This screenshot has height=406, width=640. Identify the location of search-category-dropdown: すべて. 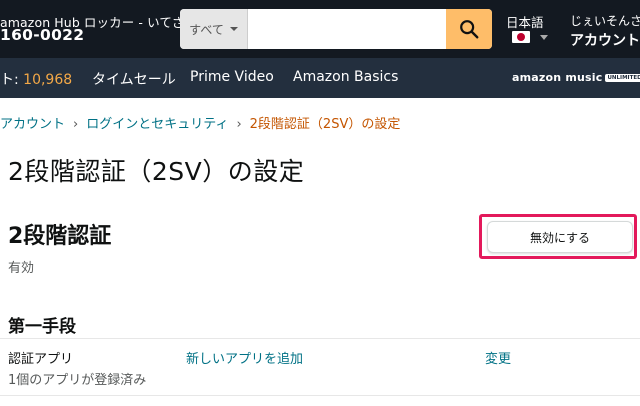
(214, 29).